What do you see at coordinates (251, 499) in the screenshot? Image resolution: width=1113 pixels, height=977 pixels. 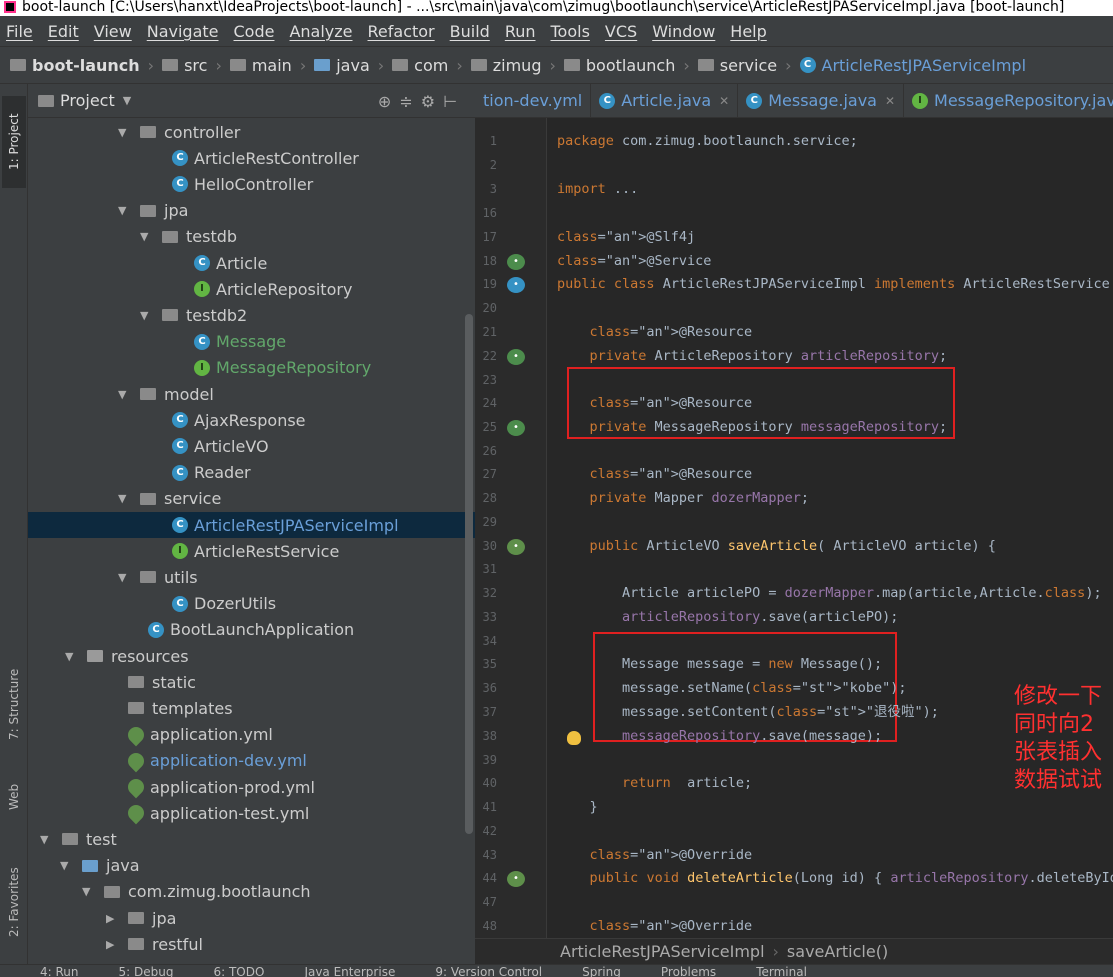 I see `tree-item-folder: ▼ service` at bounding box center [251, 499].